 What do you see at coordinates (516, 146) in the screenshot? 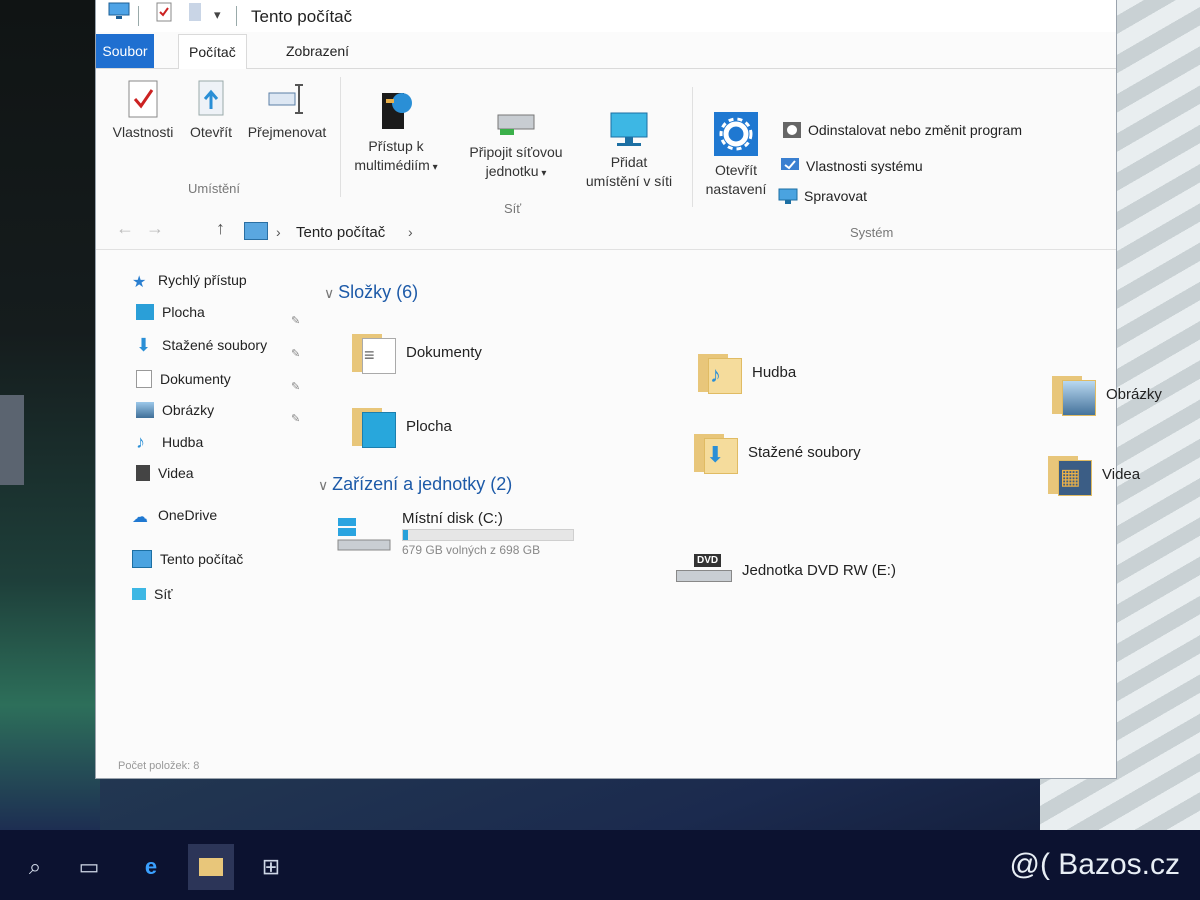
I see `map-network-drive-button: Připojit síťovou jednotku ▾` at bounding box center [516, 146].